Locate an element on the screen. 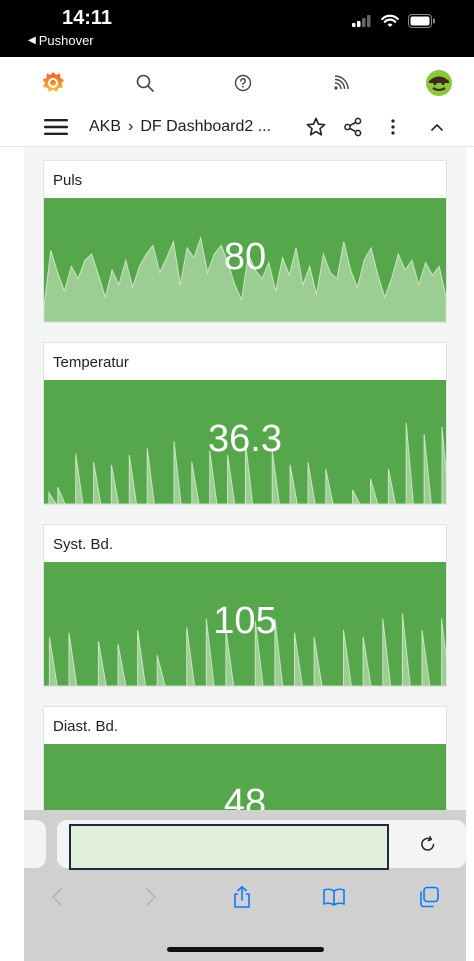 This screenshot has width=474, height=961. panel-title: Temperatur is located at coordinates (91, 362).